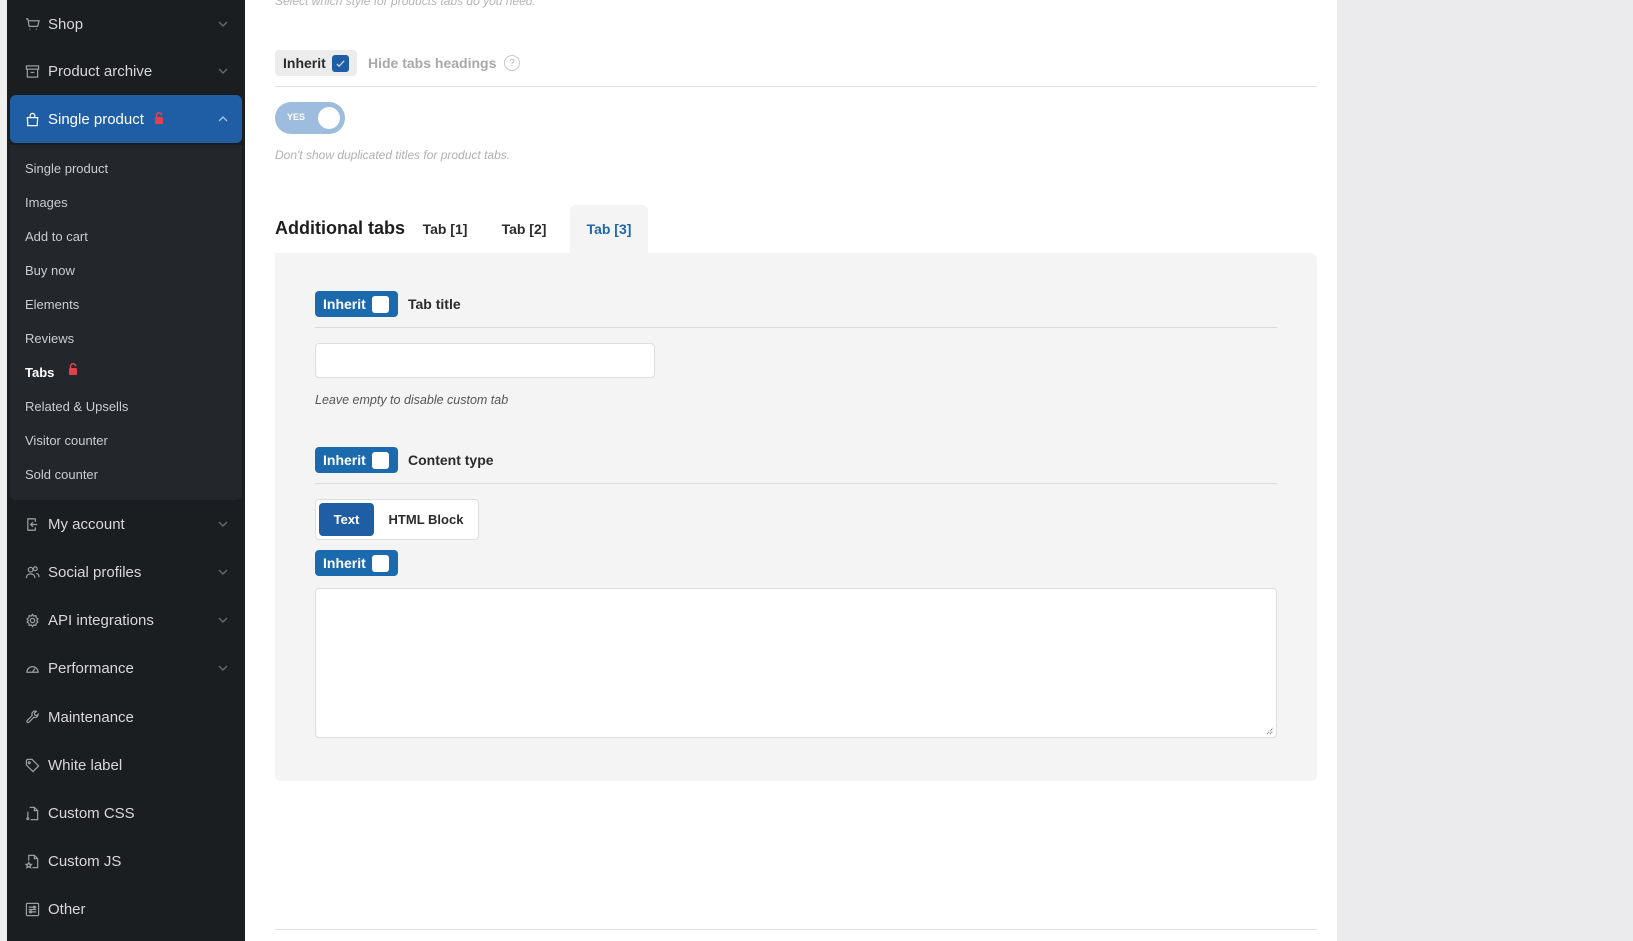 The image size is (1633, 941). What do you see at coordinates (3, 470) in the screenshot?
I see `left-gutter` at bounding box center [3, 470].